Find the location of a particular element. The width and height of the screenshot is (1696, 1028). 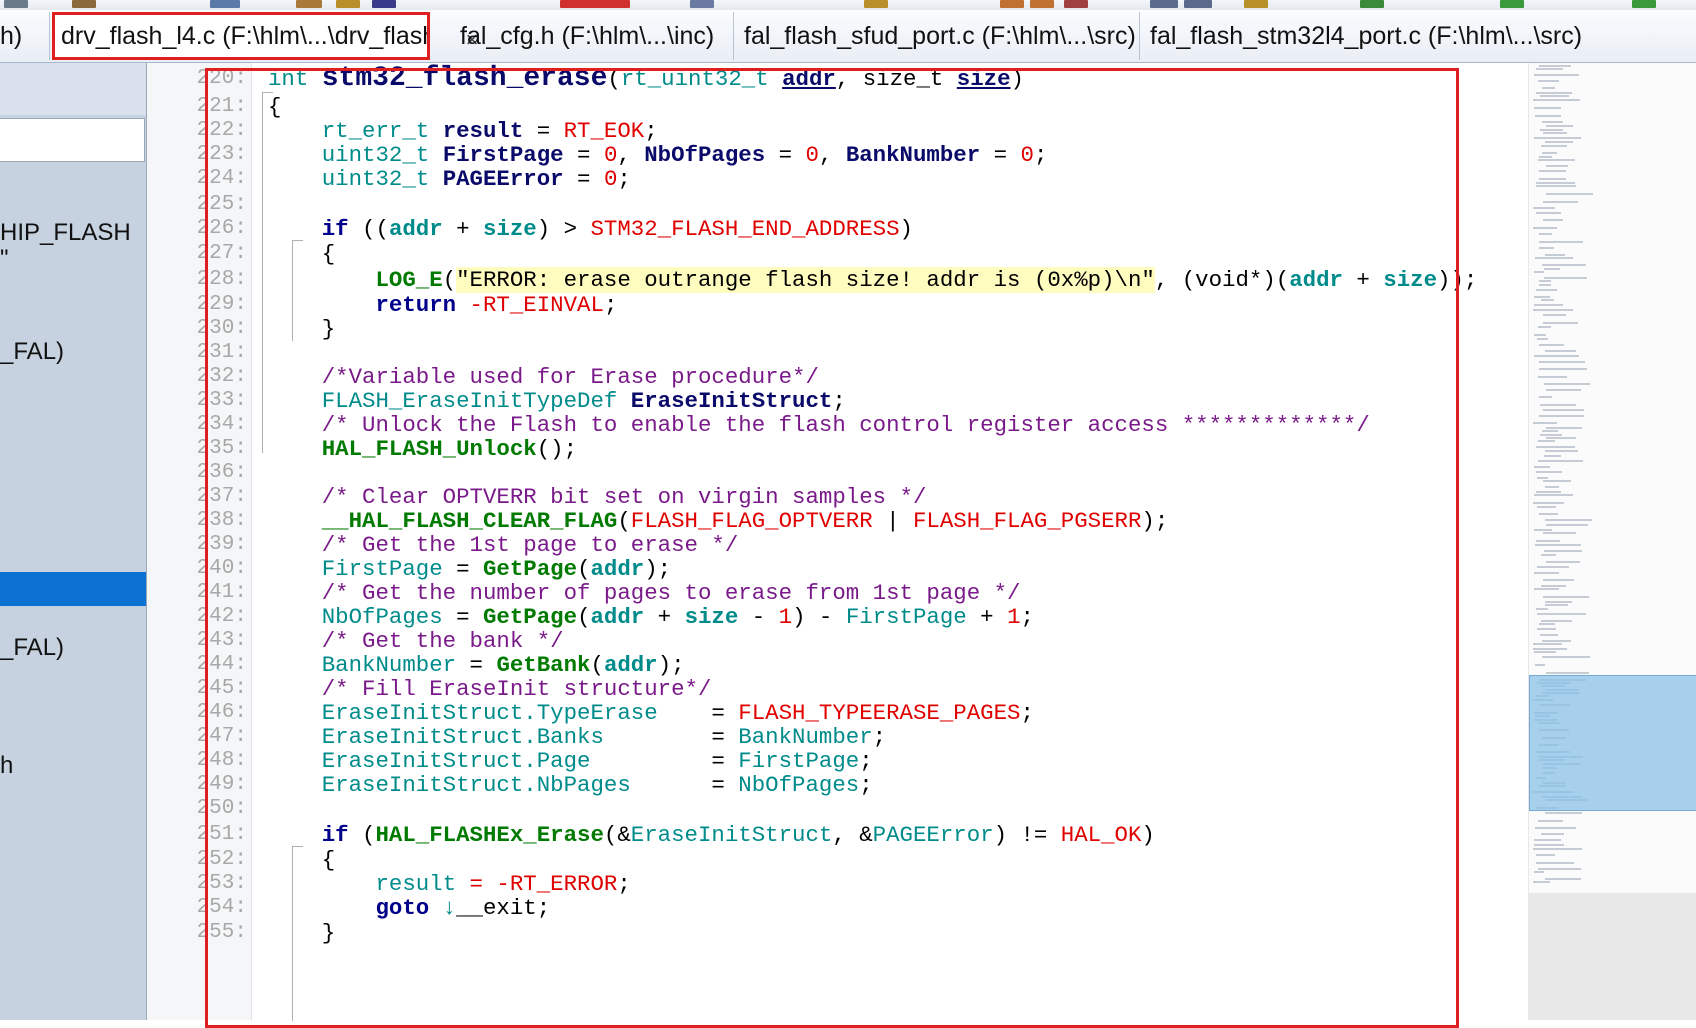

code-line: /* Get the bank */ is located at coordinates (416, 641).